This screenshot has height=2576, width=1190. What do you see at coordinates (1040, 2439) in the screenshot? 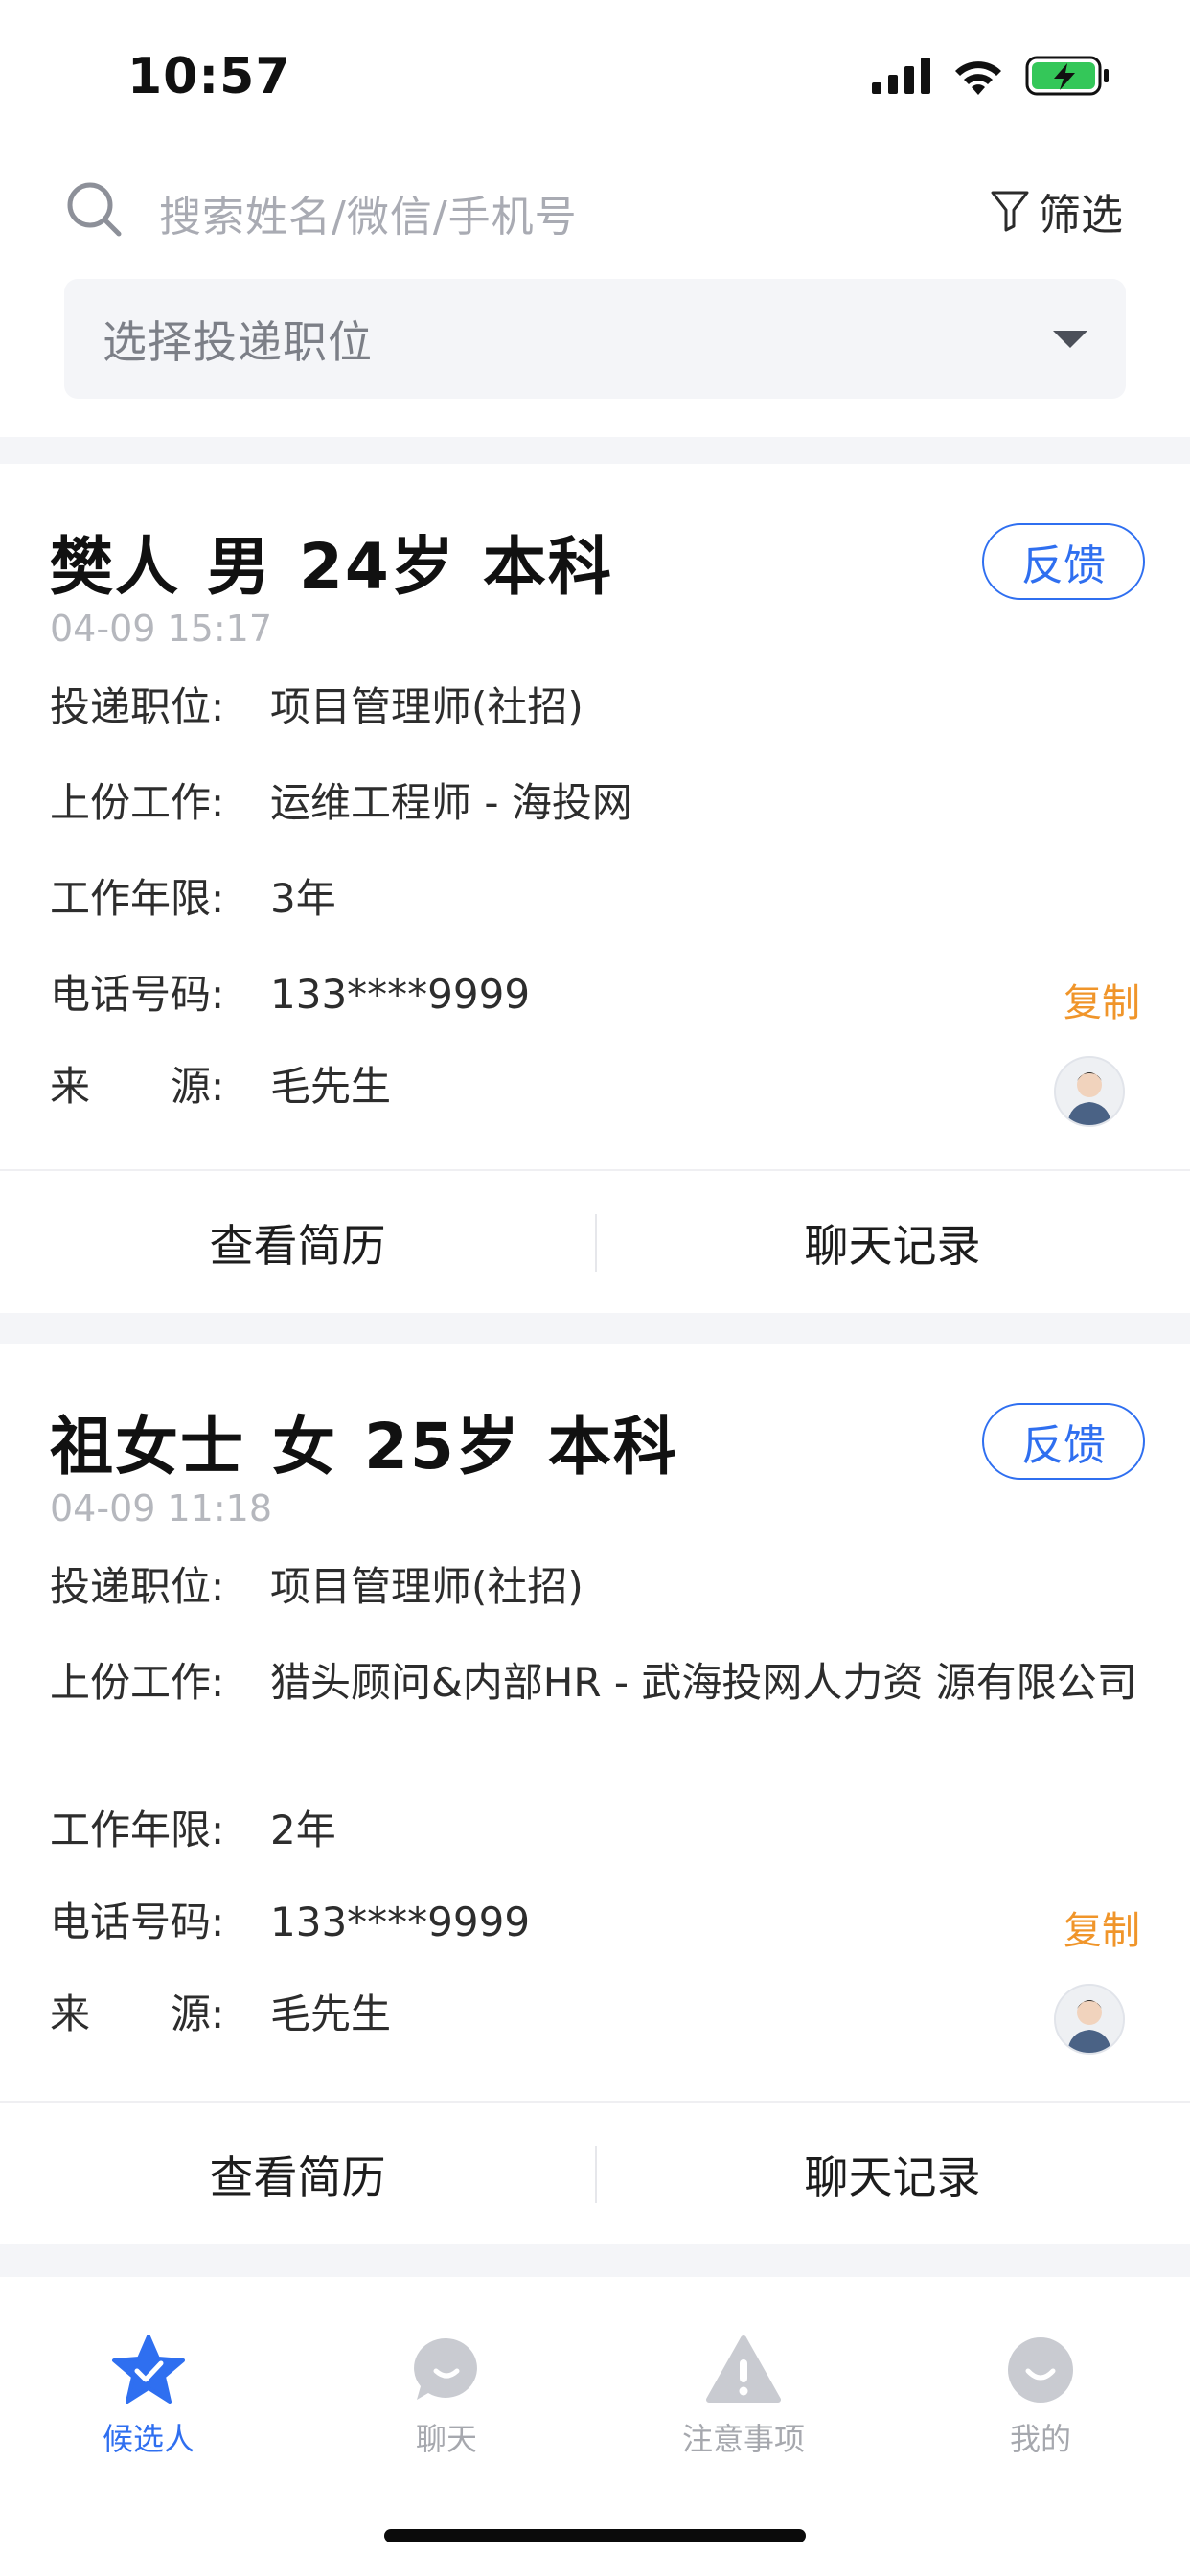
I see `tab-label: 我的` at bounding box center [1040, 2439].